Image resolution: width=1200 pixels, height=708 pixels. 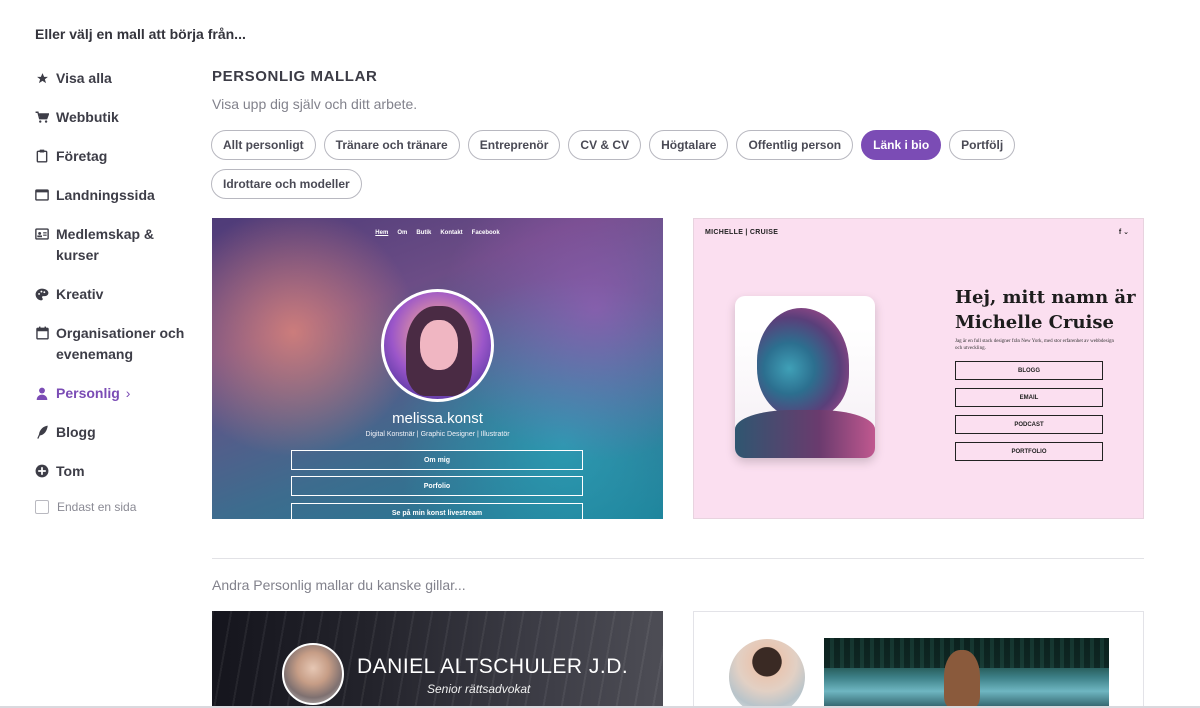 What do you see at coordinates (437, 418) in the screenshot?
I see `template-name: melissa.konst` at bounding box center [437, 418].